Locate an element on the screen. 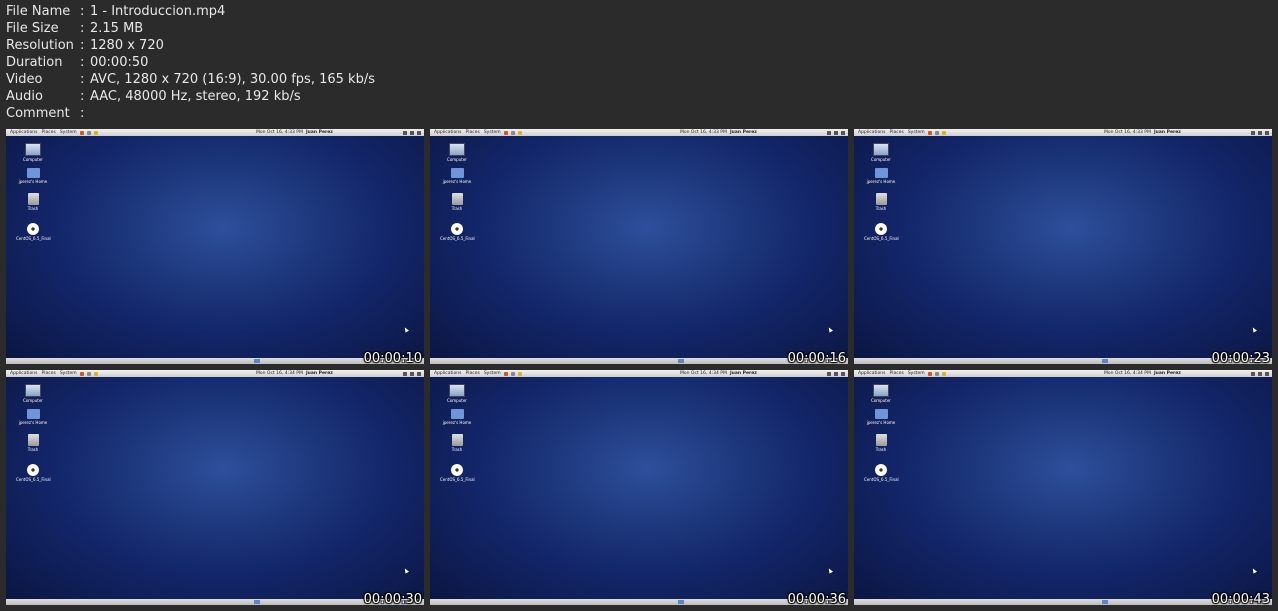  file-info-key: File Size is located at coordinates (32, 28).